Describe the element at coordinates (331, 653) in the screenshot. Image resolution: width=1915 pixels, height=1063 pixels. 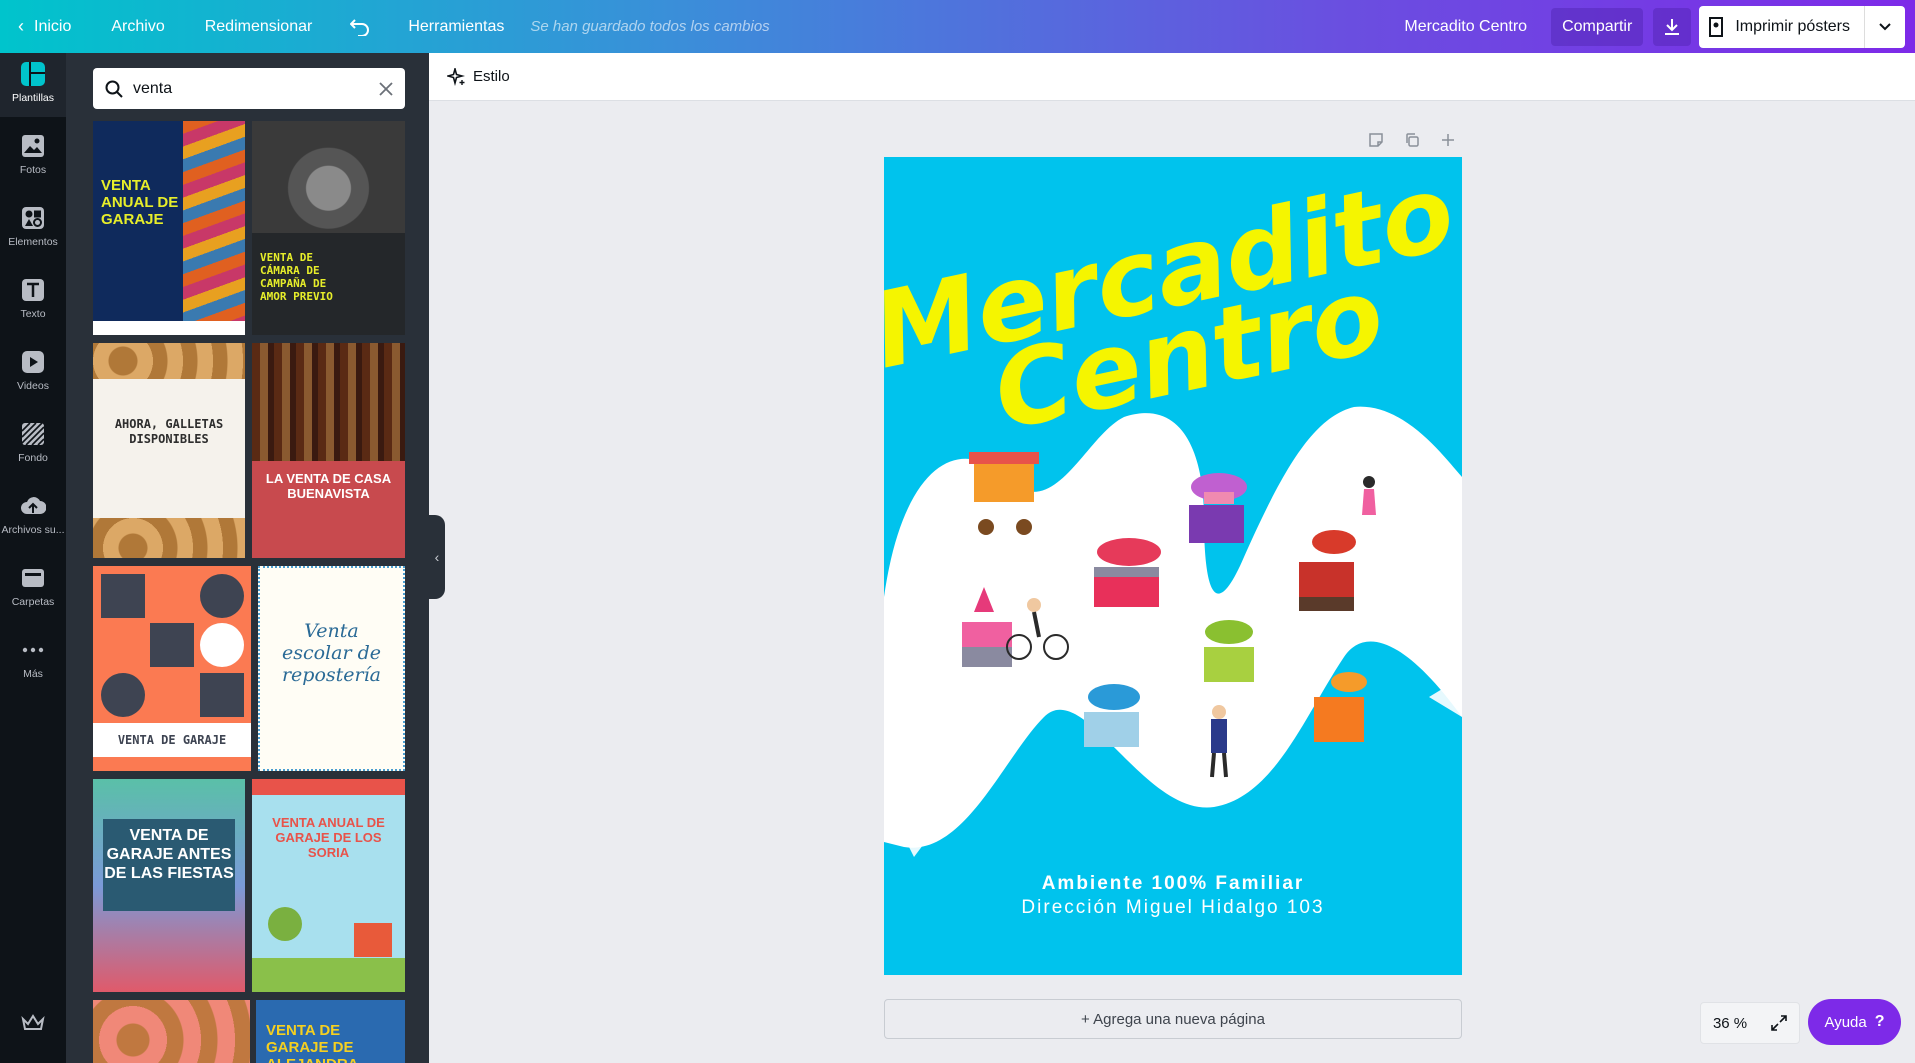
I see `template-title: Venta escolar de repostería` at that location.